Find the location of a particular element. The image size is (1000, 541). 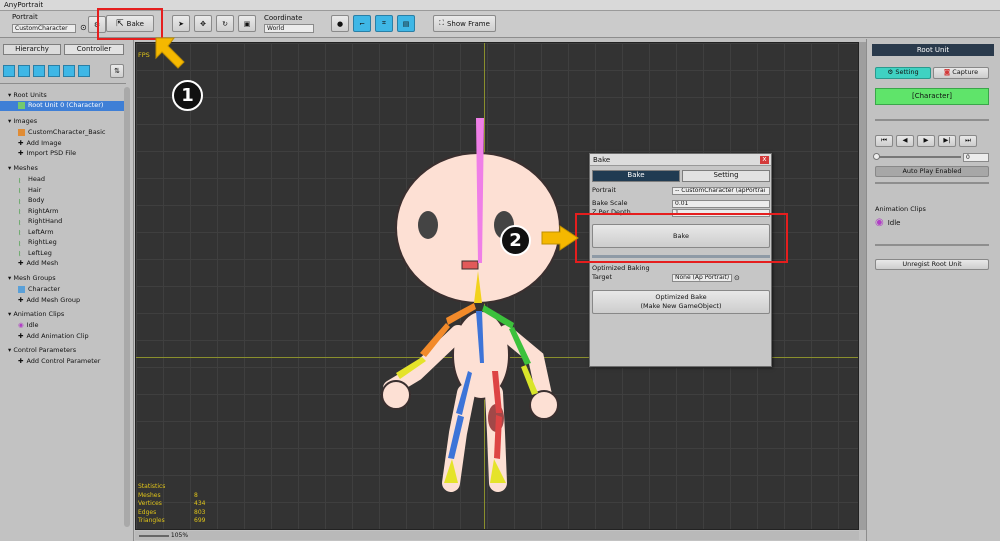

move-tool-icon: ✥ is located at coordinates (203, 23).